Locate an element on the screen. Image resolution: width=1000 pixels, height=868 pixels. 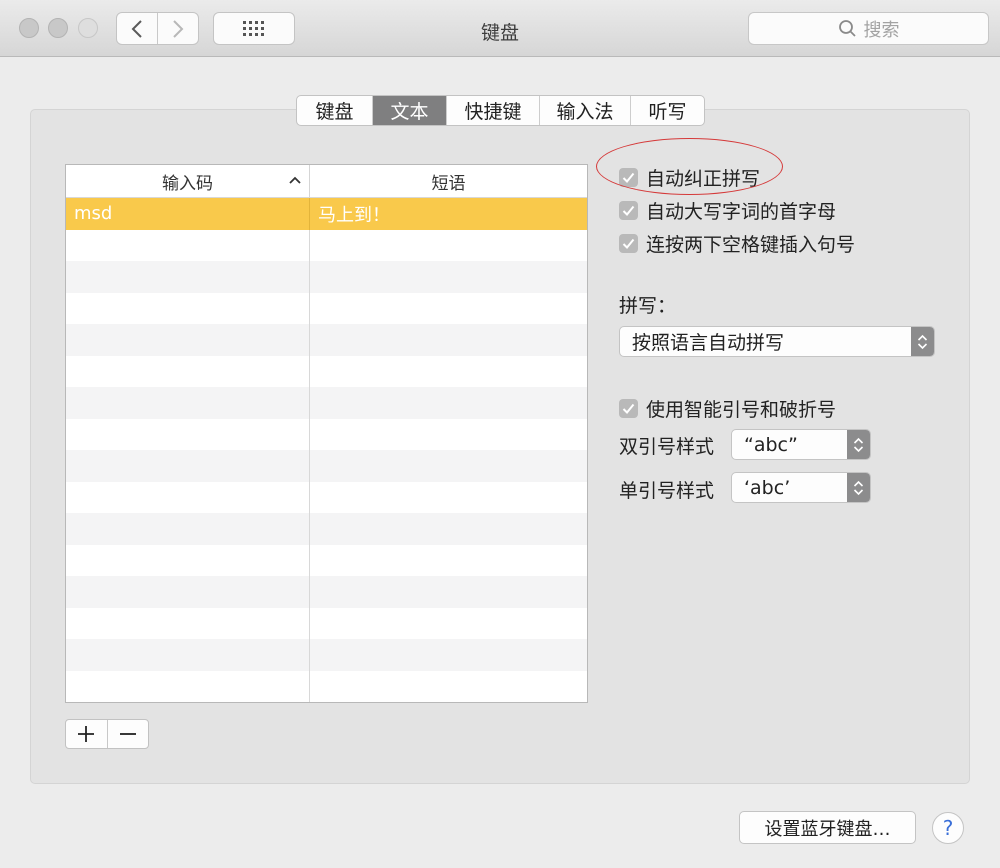
plus-icon is located at coordinates (86, 734).